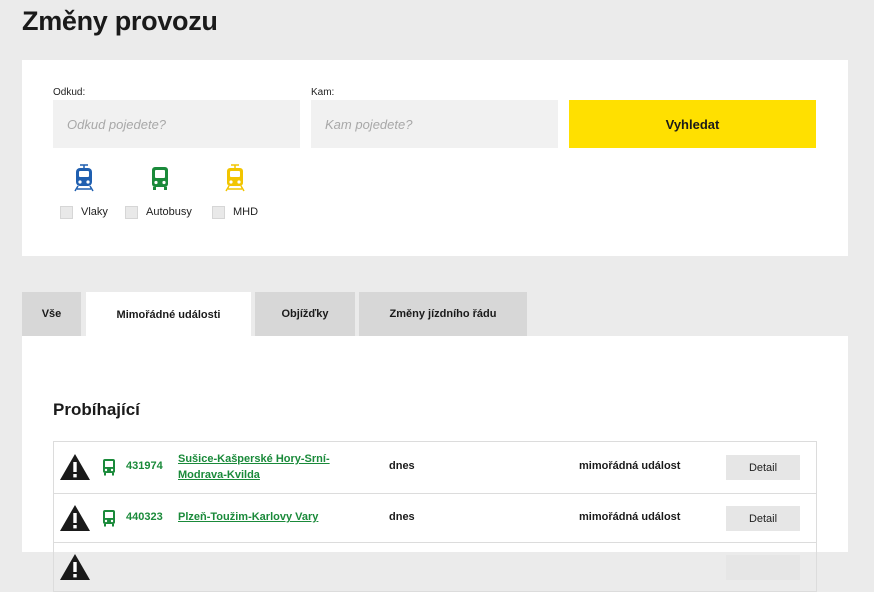  What do you see at coordinates (96, 409) in the screenshot?
I see `section-title: Probíhající` at bounding box center [96, 409].